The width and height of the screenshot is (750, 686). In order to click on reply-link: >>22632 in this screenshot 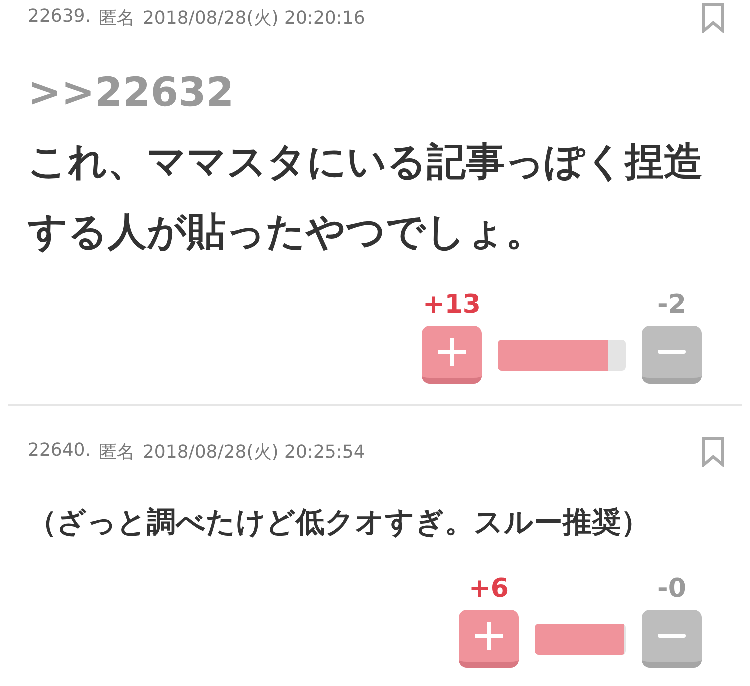, I will do `click(131, 93)`.